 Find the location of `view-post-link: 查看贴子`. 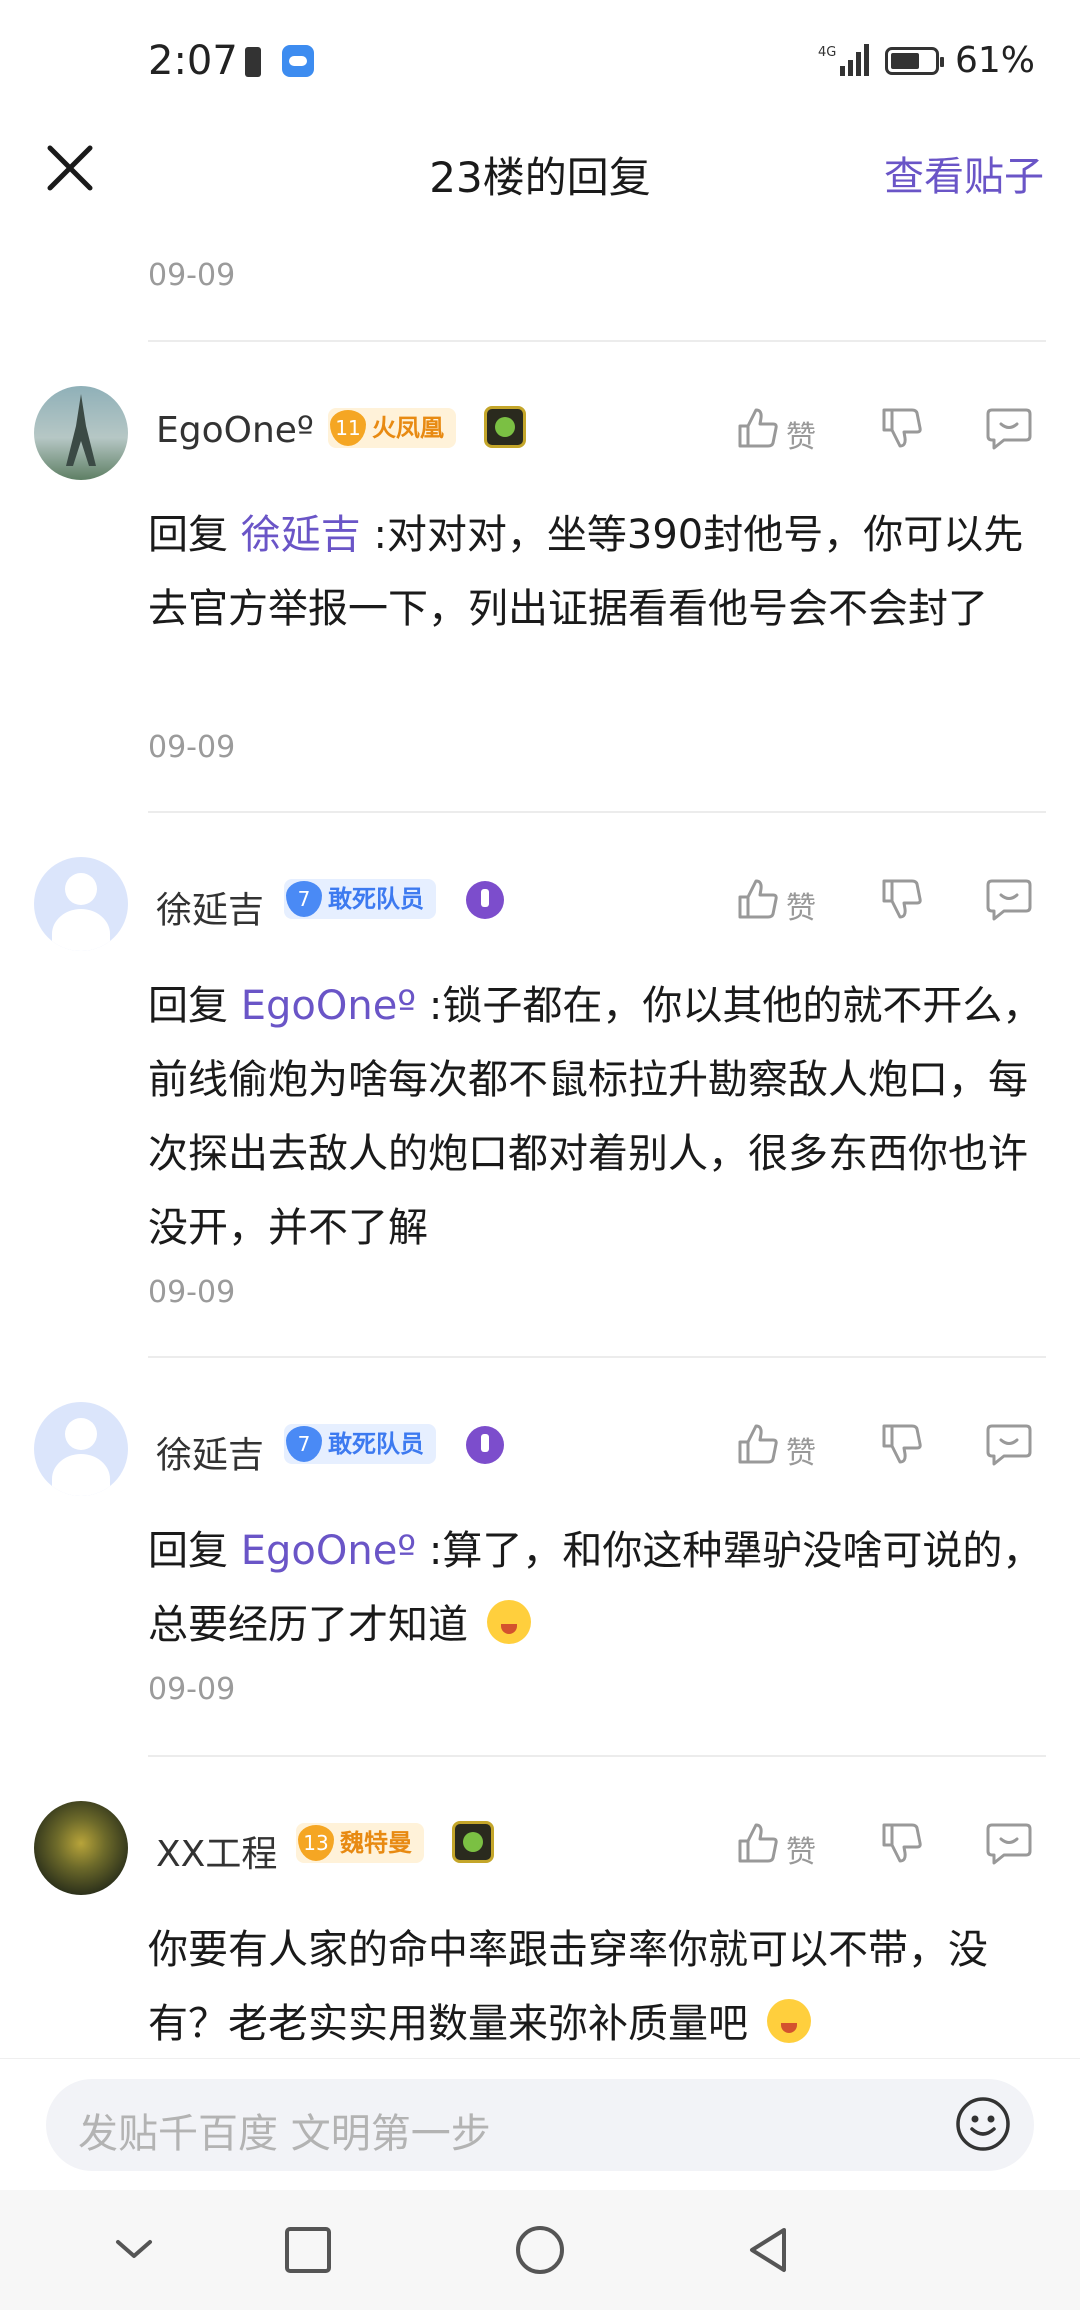

view-post-link: 查看贴子 is located at coordinates (964, 173).